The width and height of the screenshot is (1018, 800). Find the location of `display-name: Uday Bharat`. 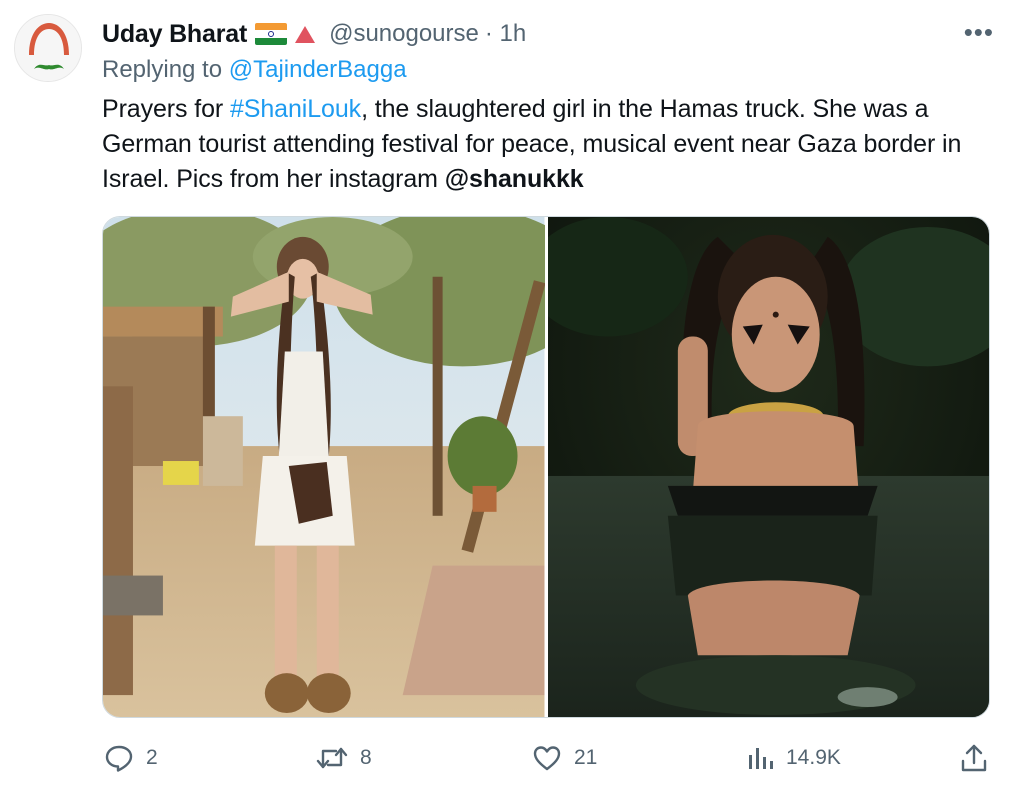

display-name: Uday Bharat is located at coordinates (174, 34).